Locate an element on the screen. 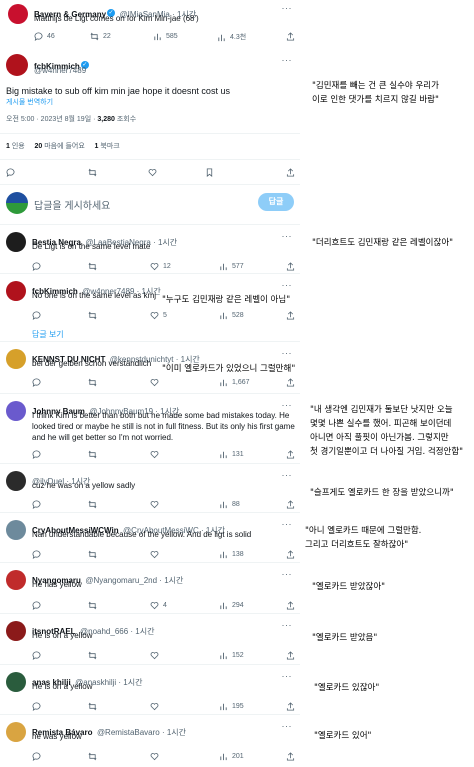 This screenshot has width=474, height=767. retweet-button: 22 is located at coordinates (100, 36).